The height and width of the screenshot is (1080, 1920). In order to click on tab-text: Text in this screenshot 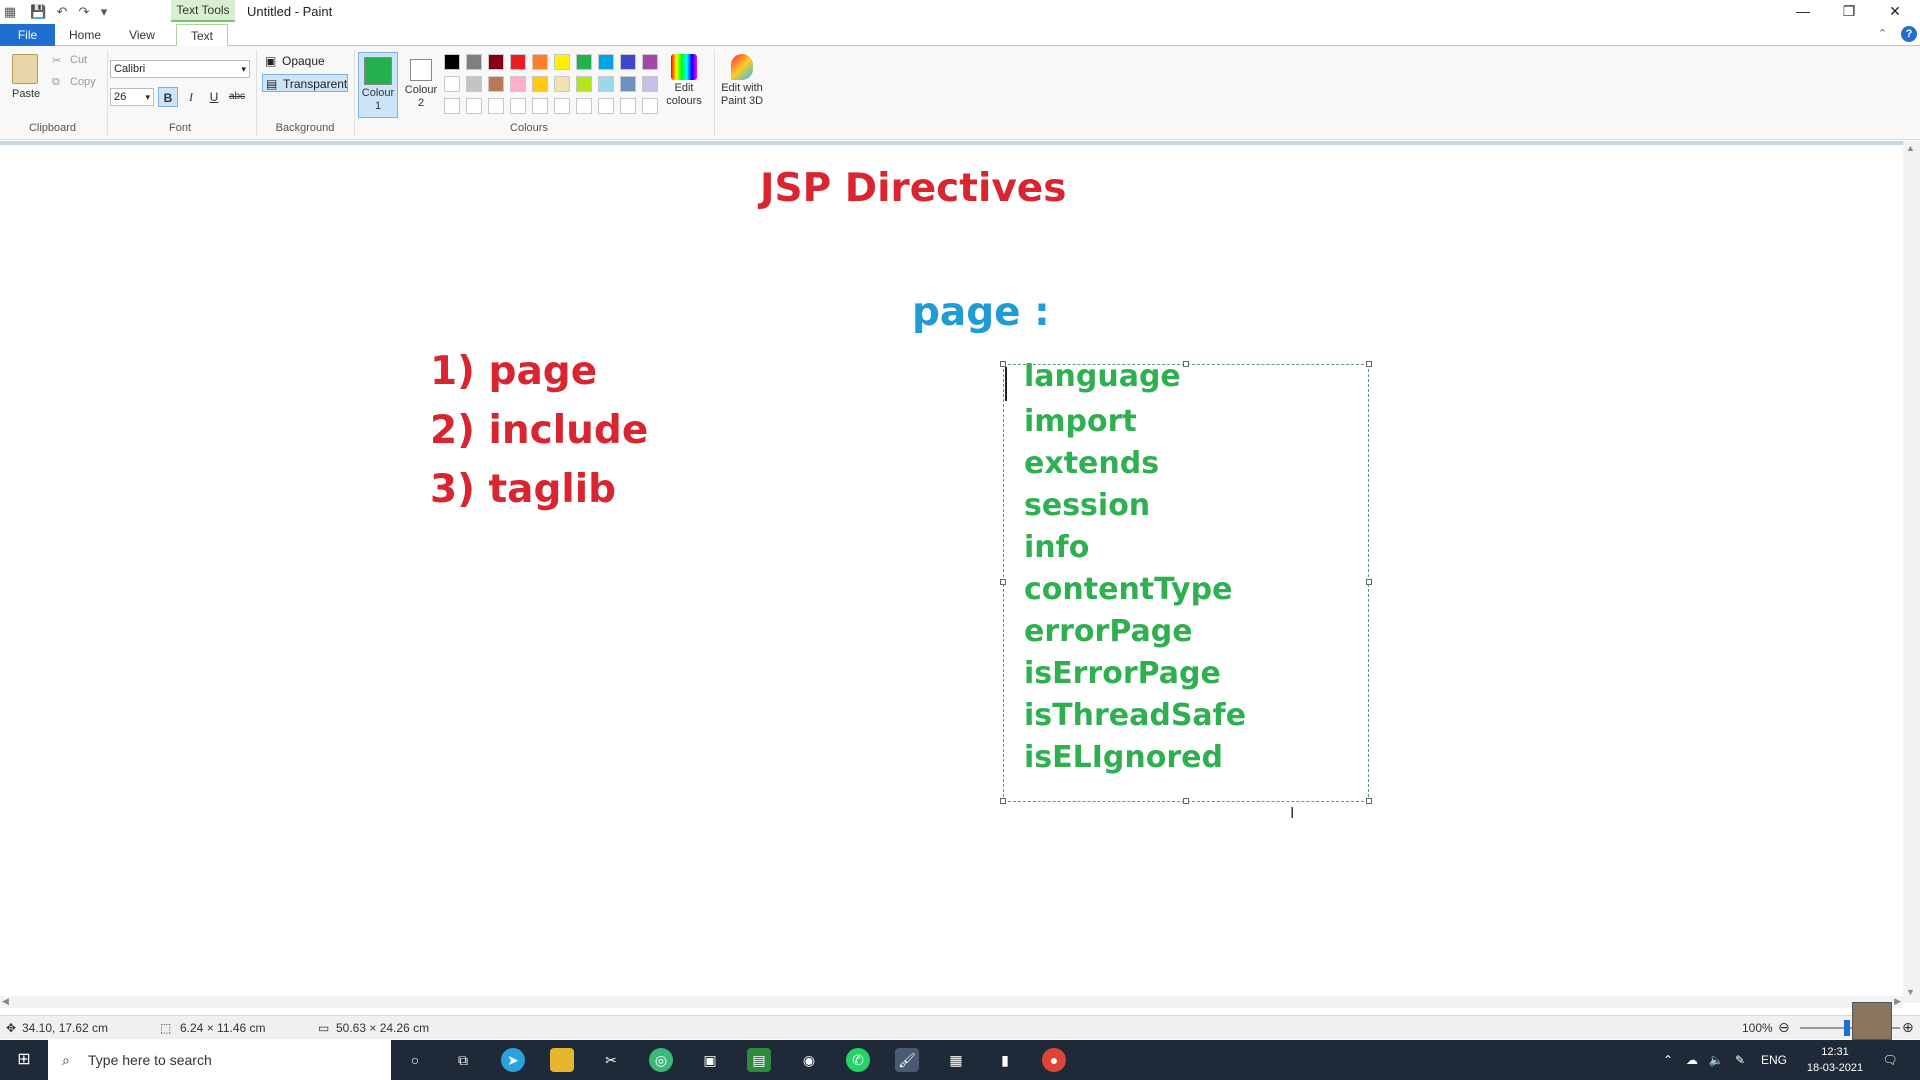, I will do `click(202, 35)`.